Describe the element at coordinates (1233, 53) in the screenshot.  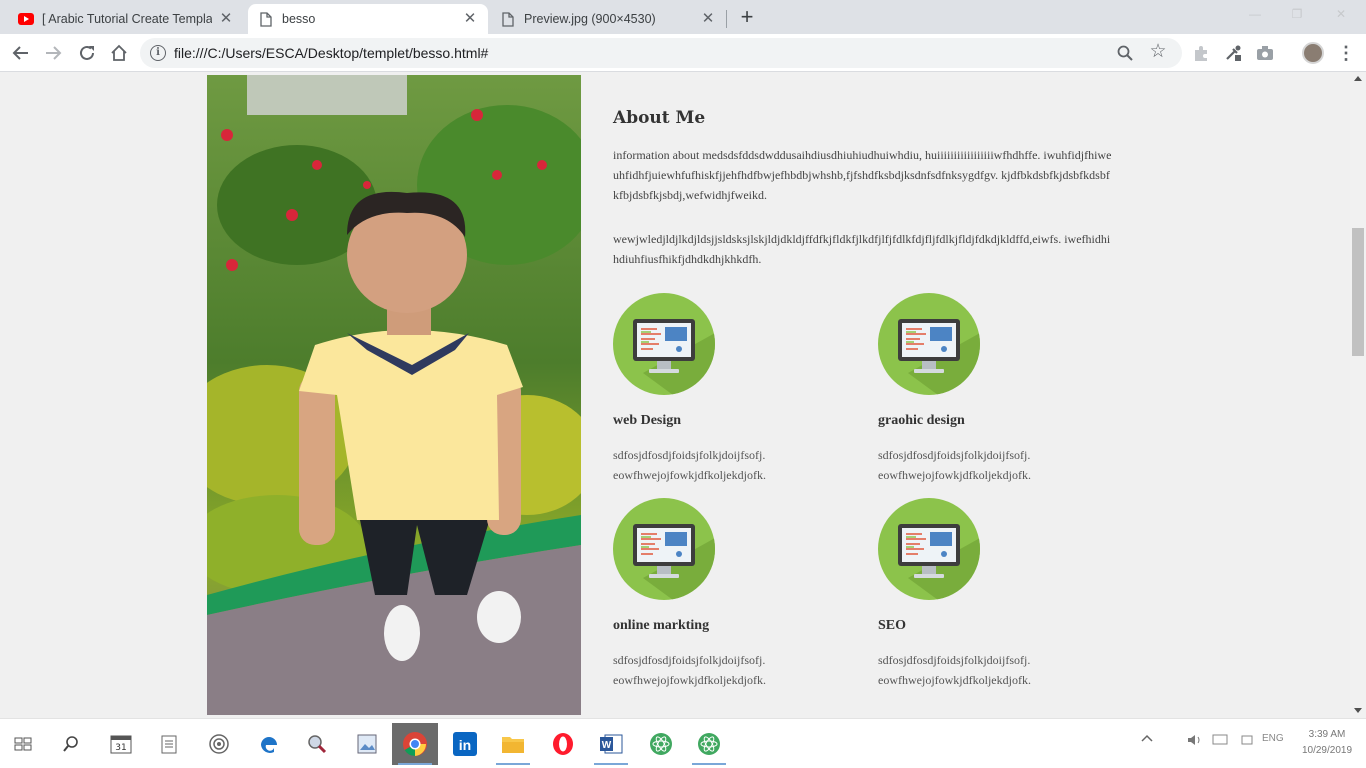
I see `eyedropper-extension-icon` at that location.